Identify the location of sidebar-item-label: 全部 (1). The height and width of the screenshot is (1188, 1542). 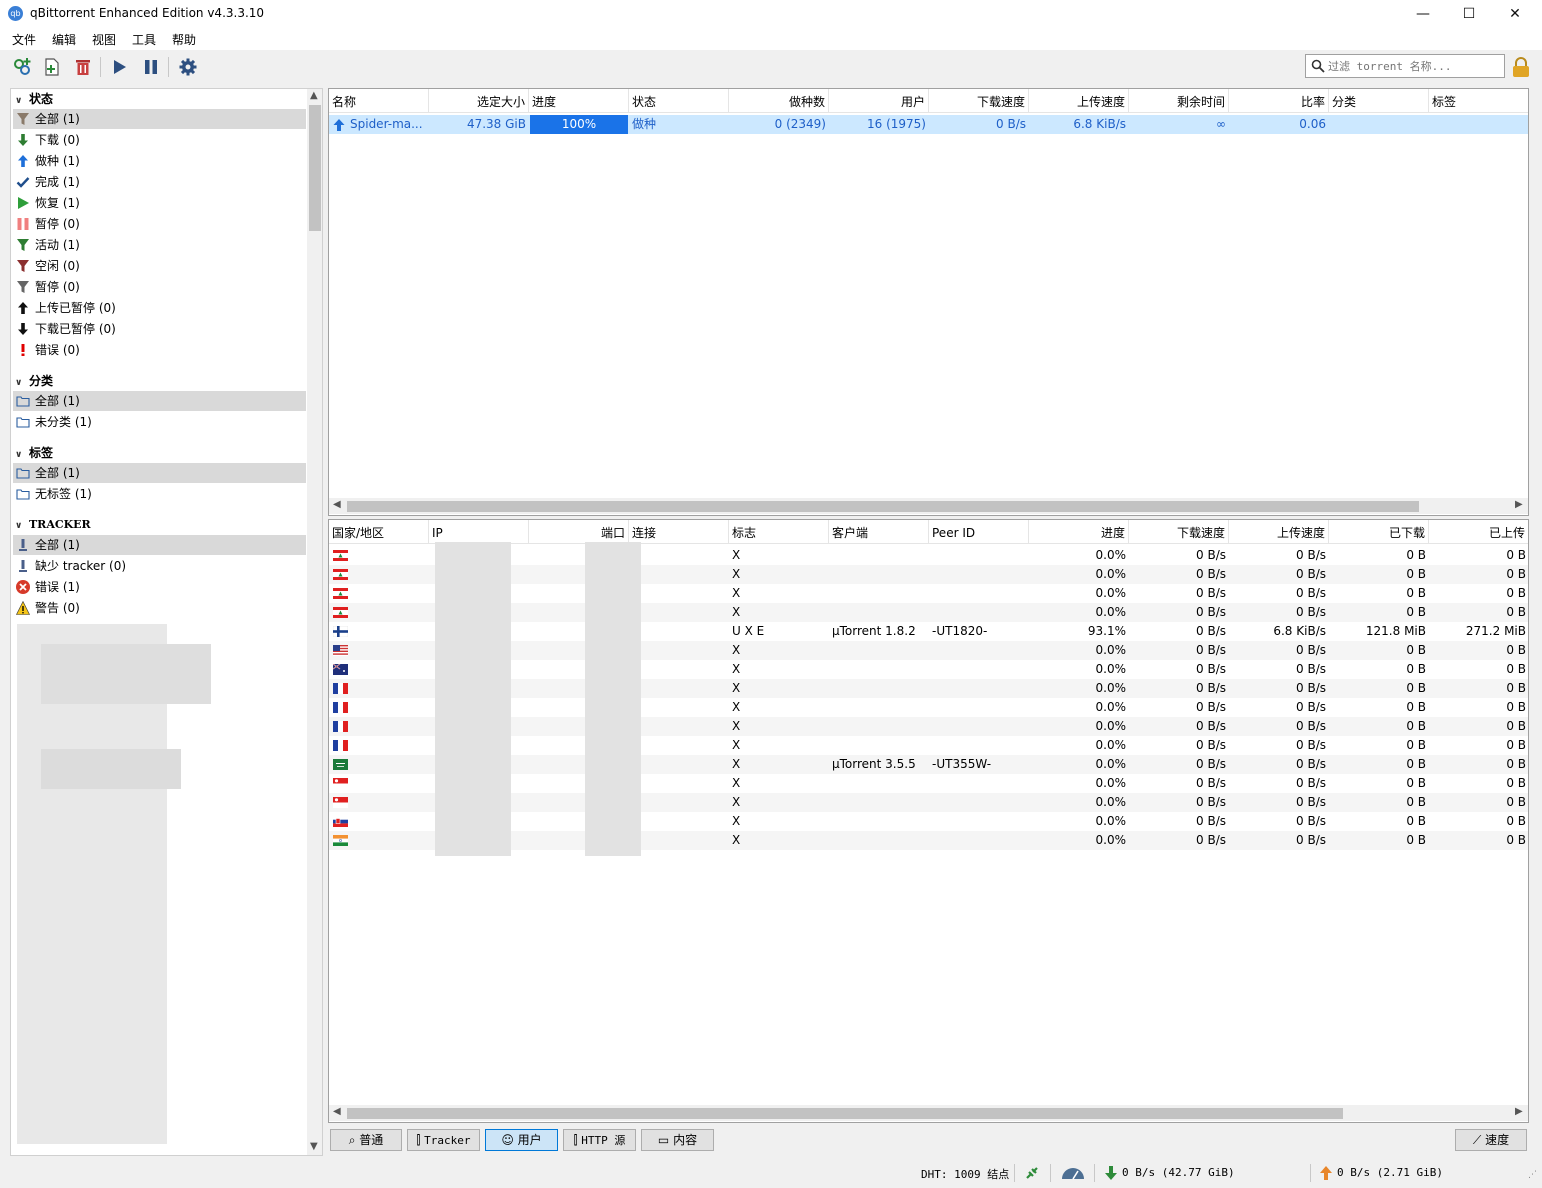
(57, 401).